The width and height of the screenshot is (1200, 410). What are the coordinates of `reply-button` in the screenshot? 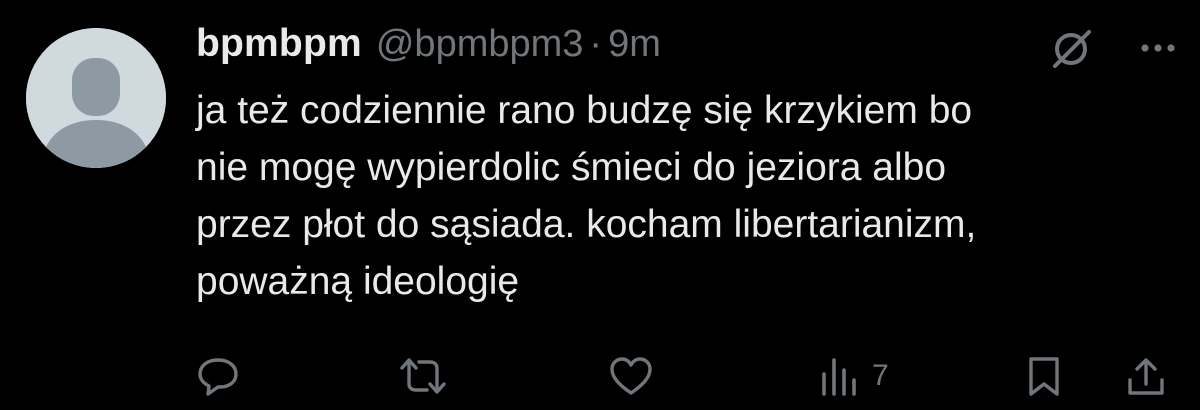 It's located at (218, 376).